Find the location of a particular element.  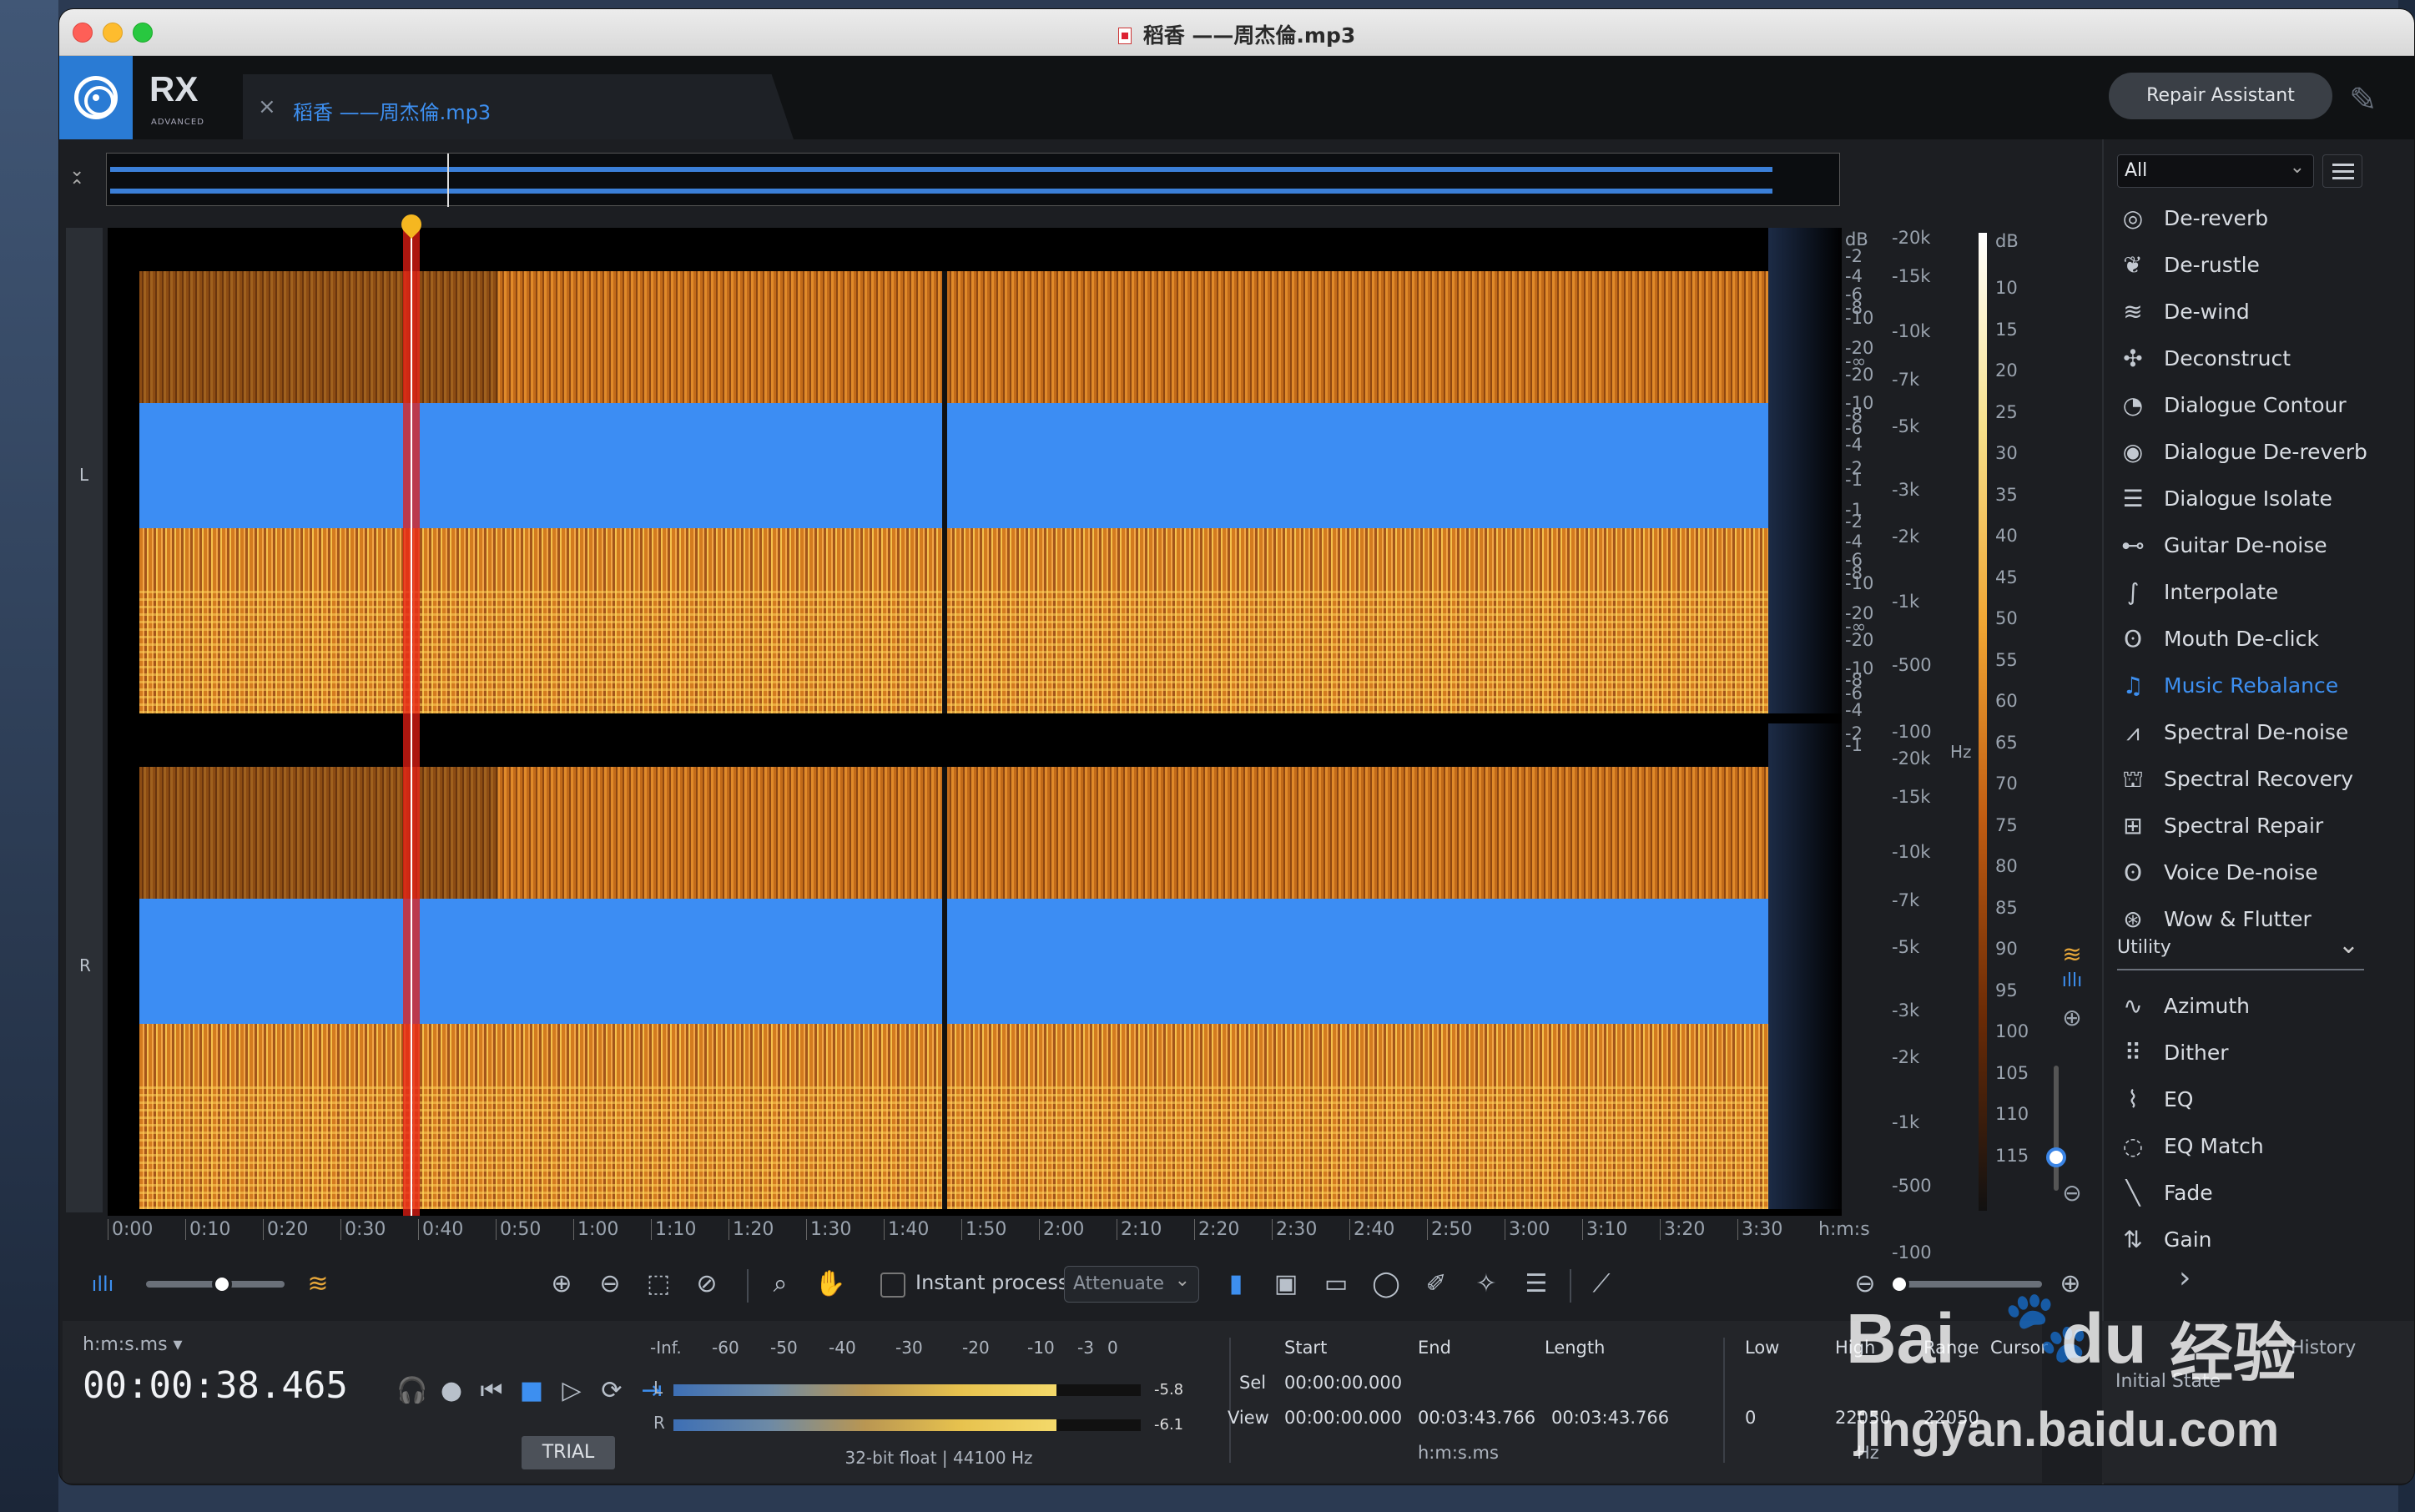

zoom-in-vertical-icon: ⊕ is located at coordinates (2072, 1019).